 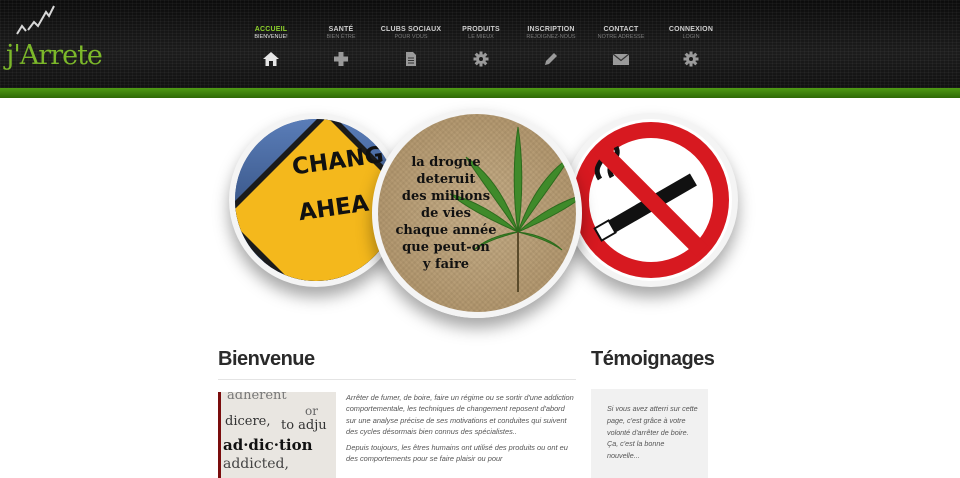 I want to click on no-smoking-icon, so click(x=651, y=200).